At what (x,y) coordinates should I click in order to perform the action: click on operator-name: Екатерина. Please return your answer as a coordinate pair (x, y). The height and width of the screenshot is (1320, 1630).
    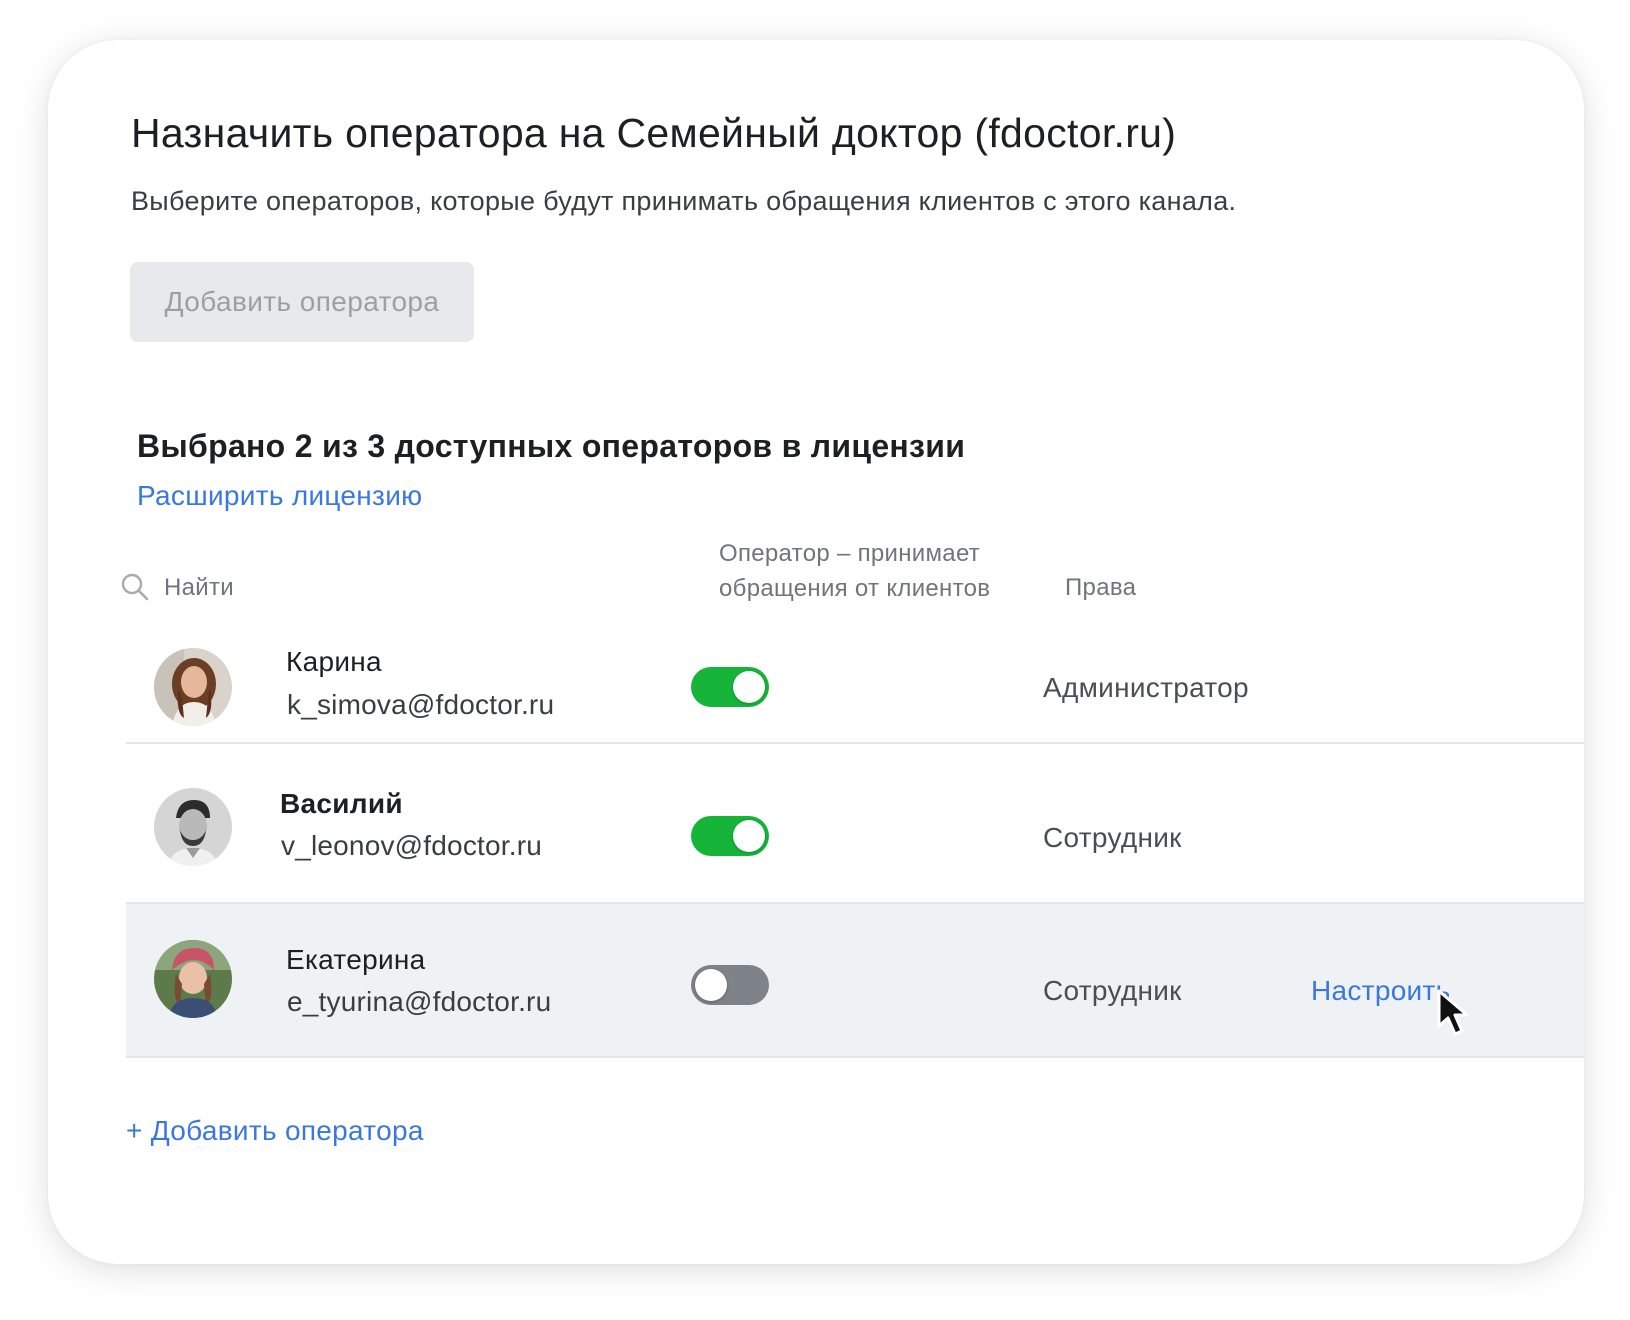
    Looking at the image, I should click on (356, 959).